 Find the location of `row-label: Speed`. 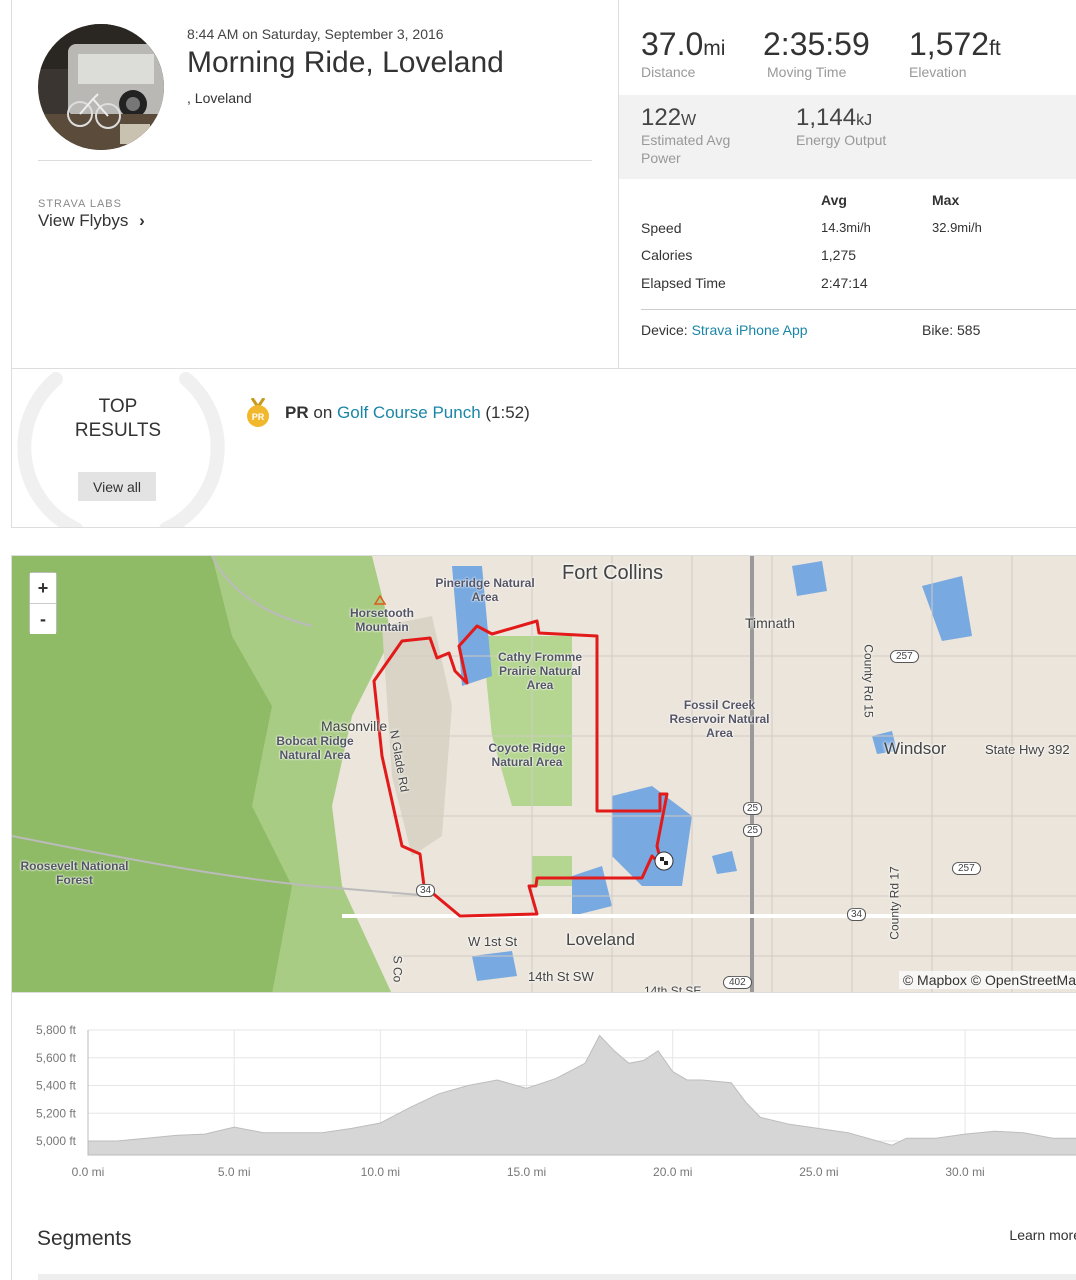

row-label: Speed is located at coordinates (661, 228).